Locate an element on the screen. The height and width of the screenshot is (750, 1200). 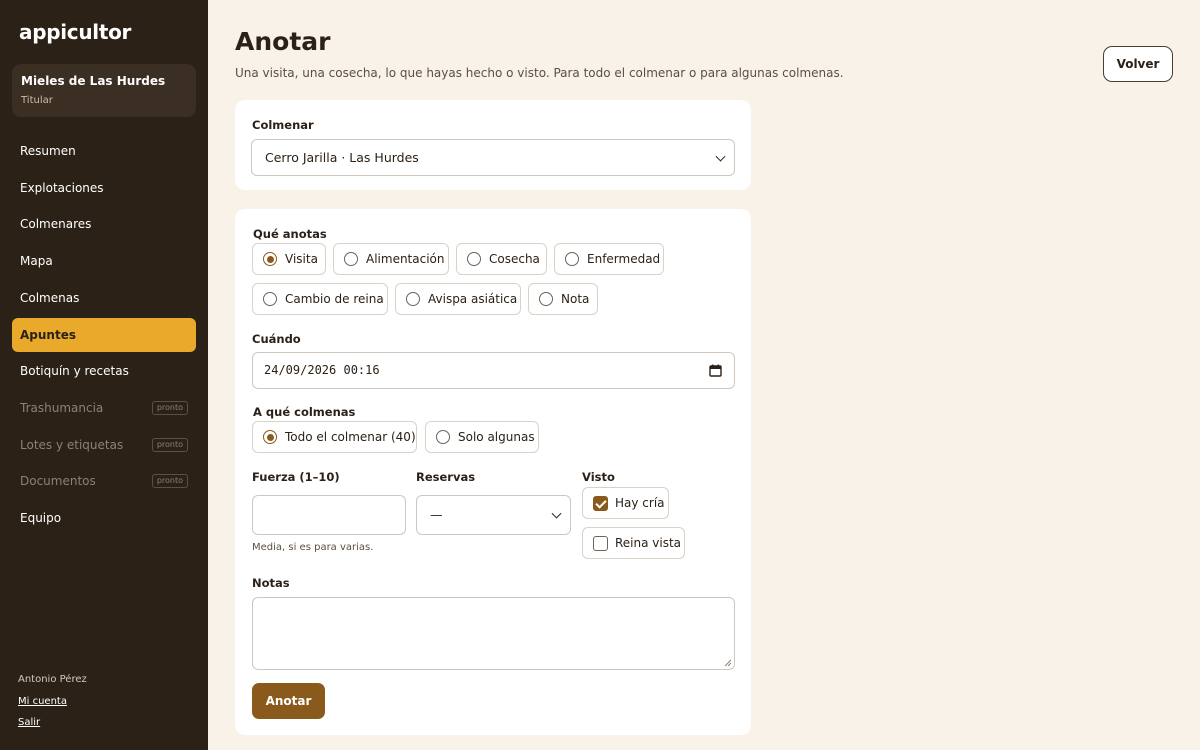
organization-card: Mieles de Las Hurdes Titular is located at coordinates (104, 90).